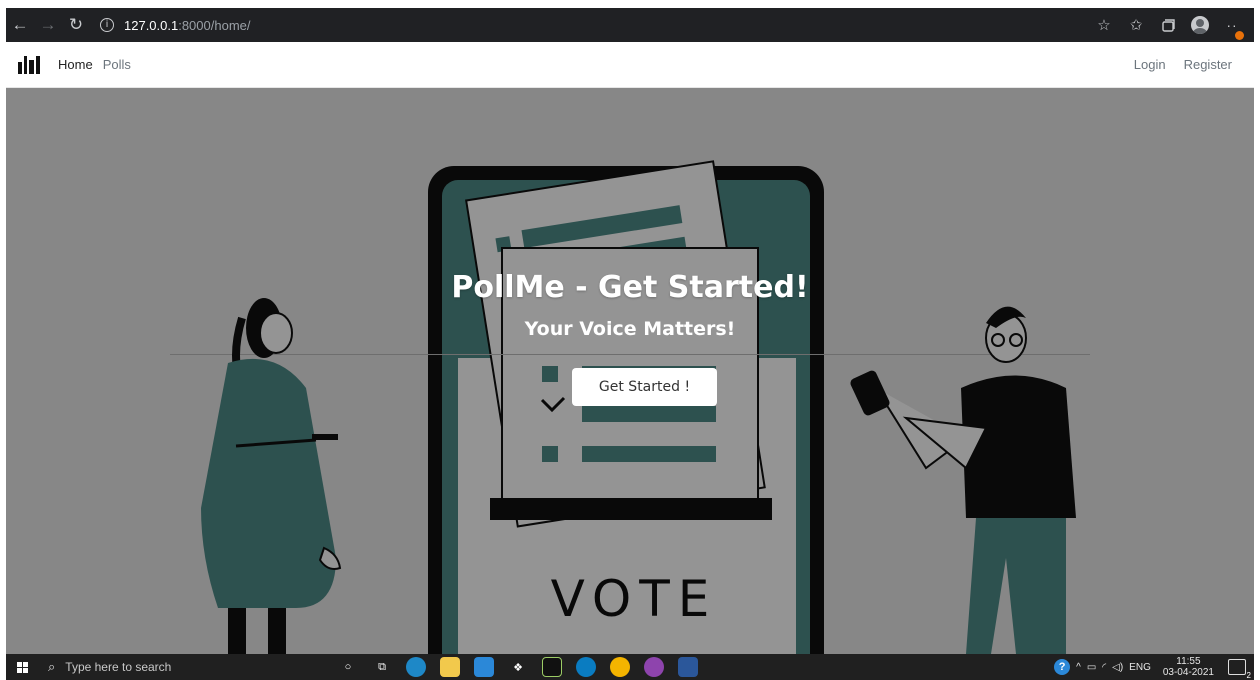 The image size is (1260, 680). I want to click on hero-subtitle: Your Voice Matters!, so click(630, 329).